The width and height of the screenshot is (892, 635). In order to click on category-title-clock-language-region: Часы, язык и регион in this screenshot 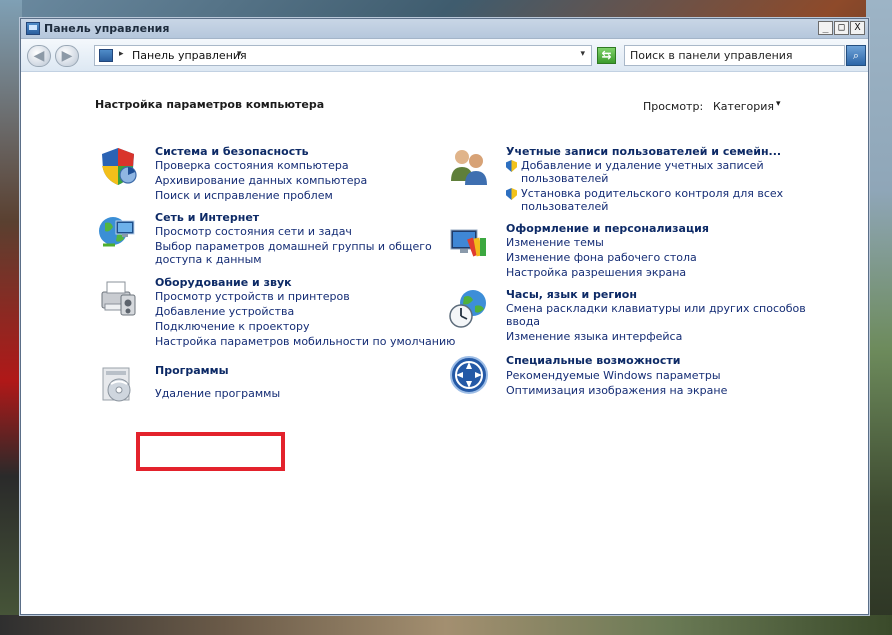, I will do `click(571, 294)`.